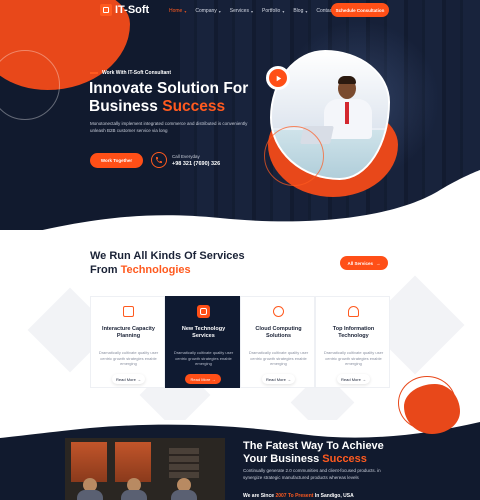 The width and height of the screenshot is (480, 500). Describe the element at coordinates (333, 496) in the screenshot. I see `since-location: In Sandigo, USA` at that location.